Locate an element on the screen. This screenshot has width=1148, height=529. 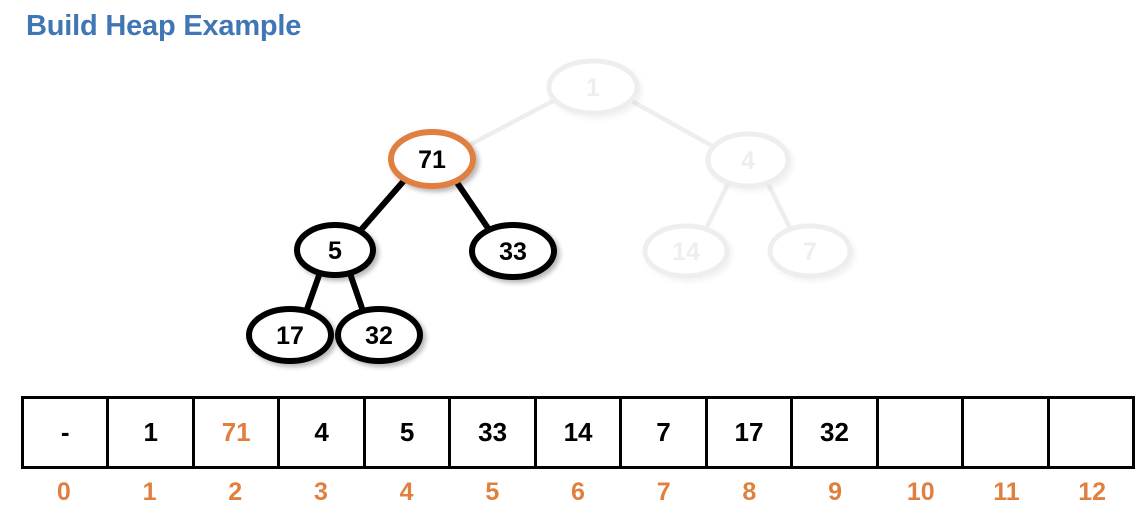
array-index-6: 6 is located at coordinates (578, 492).